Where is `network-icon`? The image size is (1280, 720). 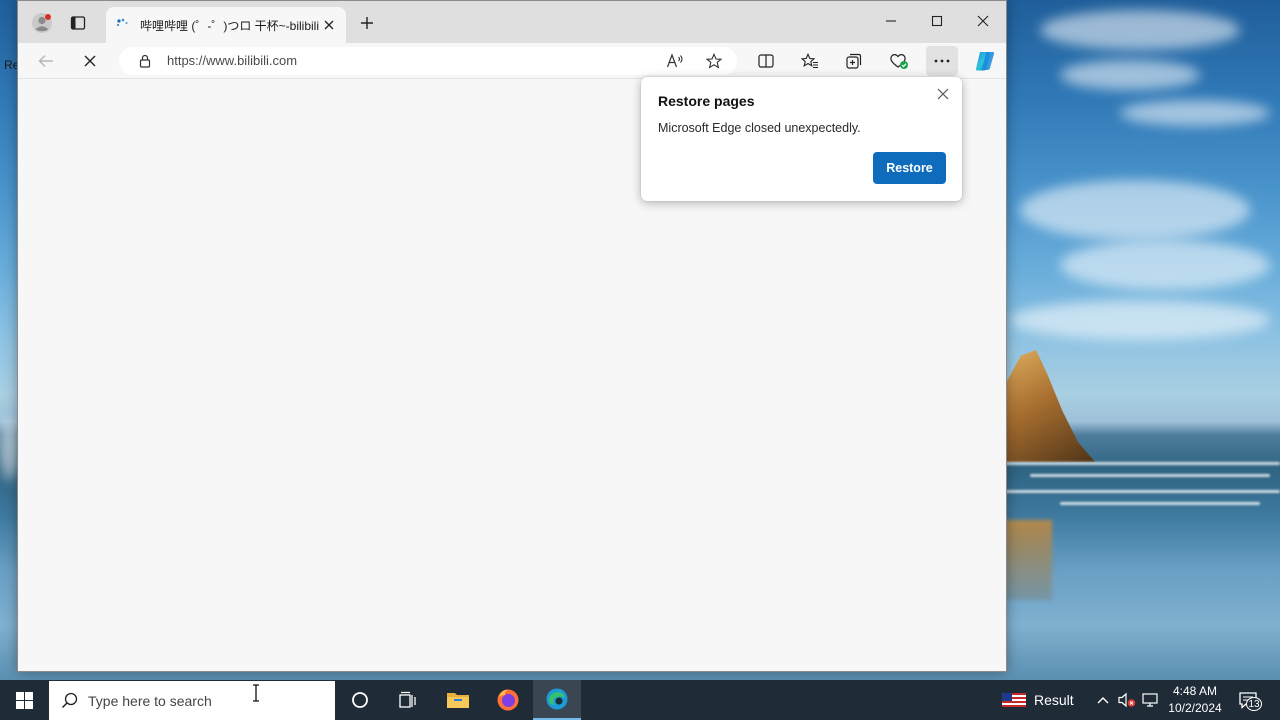 network-icon is located at coordinates (1150, 700).